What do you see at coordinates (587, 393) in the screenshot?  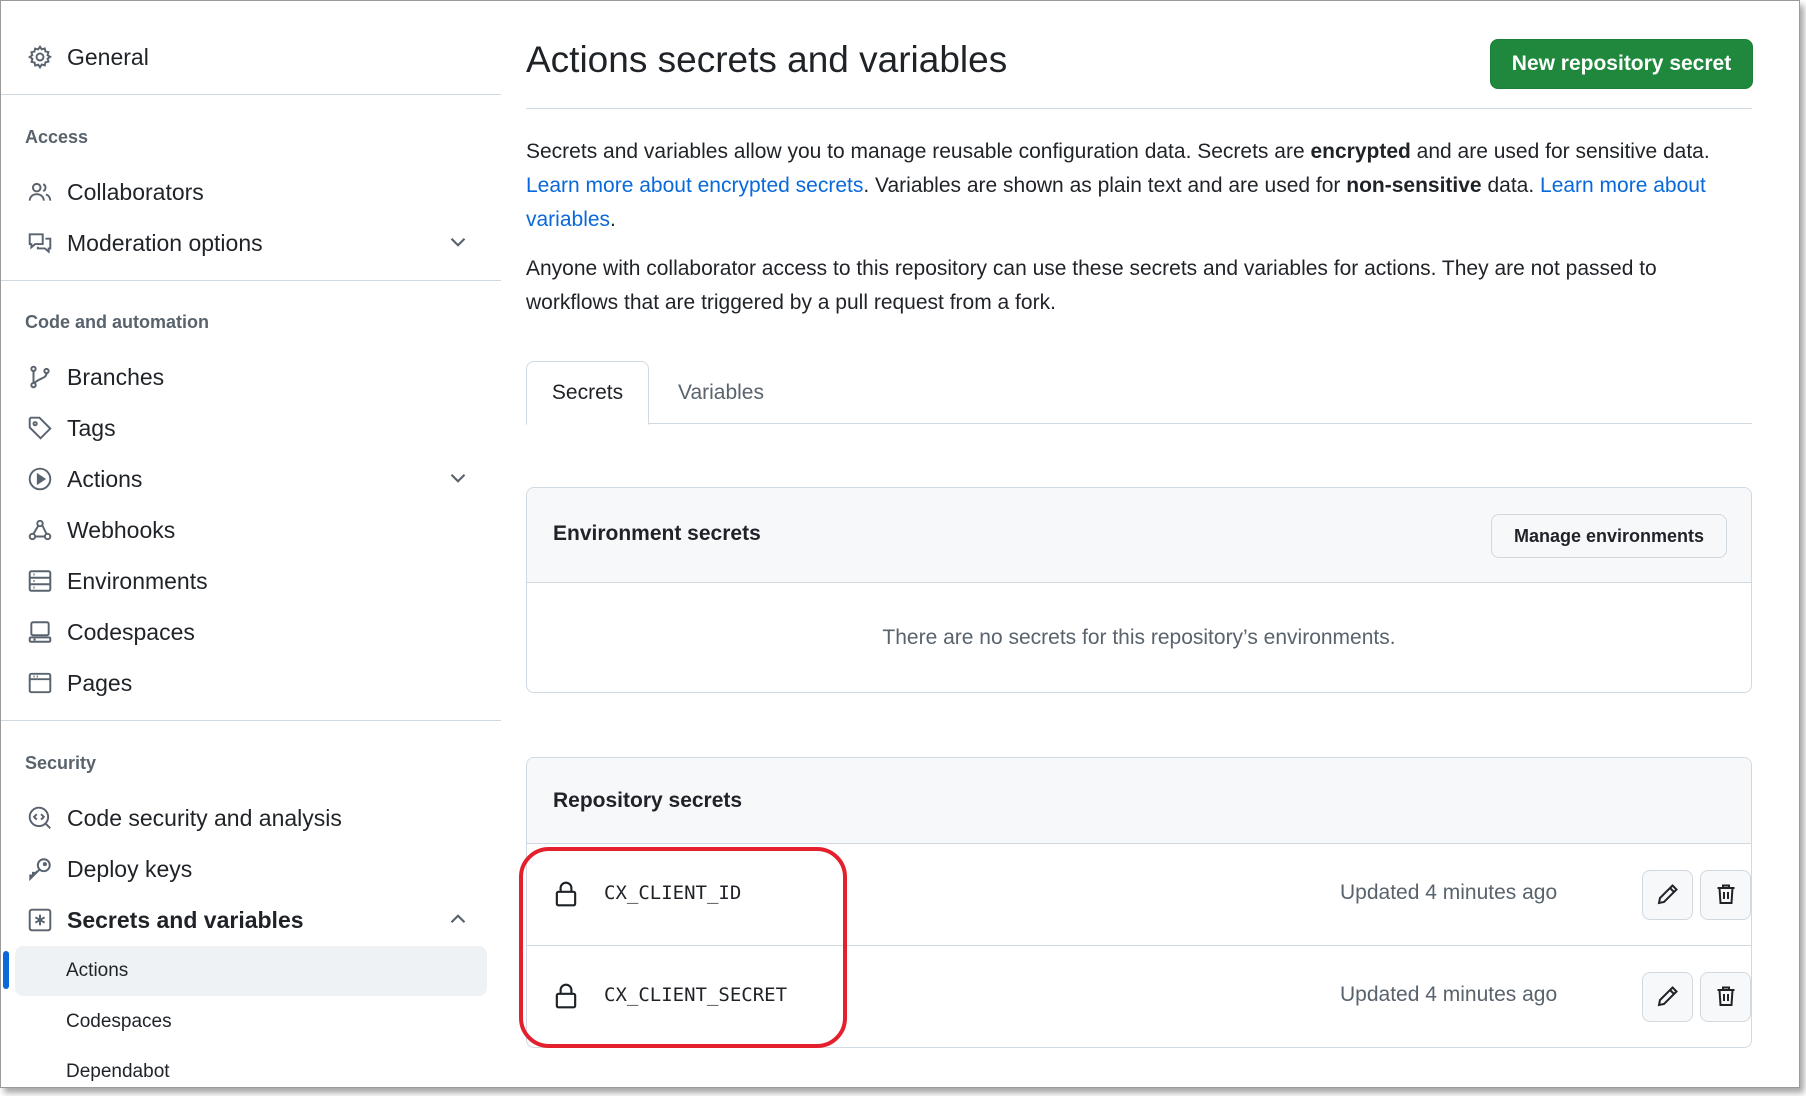 I see `tab-secrets: Secrets` at bounding box center [587, 393].